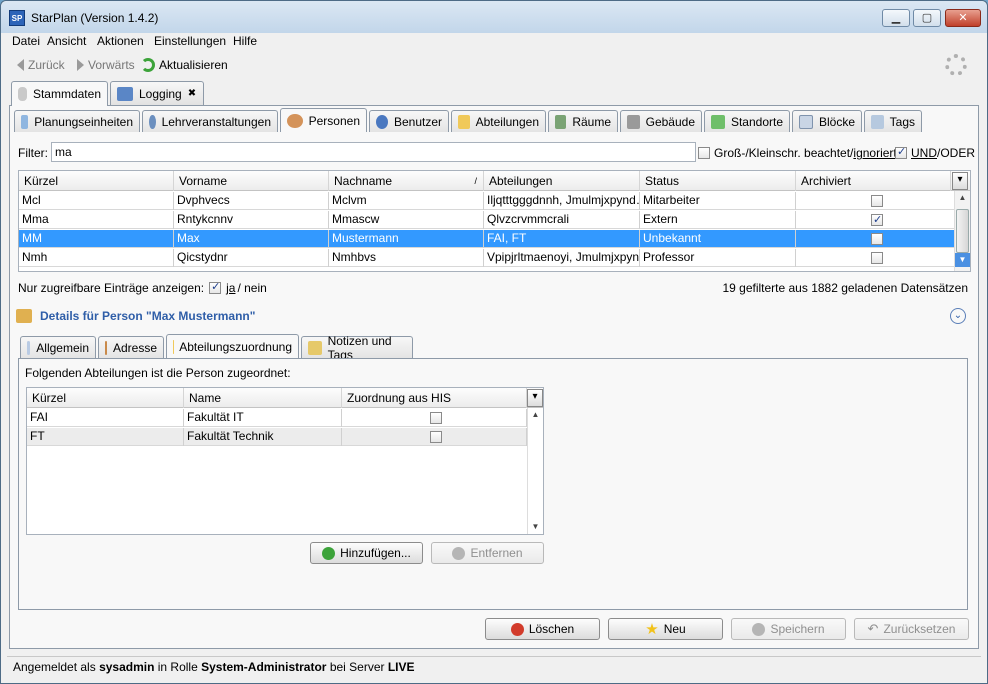 The width and height of the screenshot is (988, 684). Describe the element at coordinates (406, 181) in the screenshot. I see `col-nachname: Nachname /` at that location.